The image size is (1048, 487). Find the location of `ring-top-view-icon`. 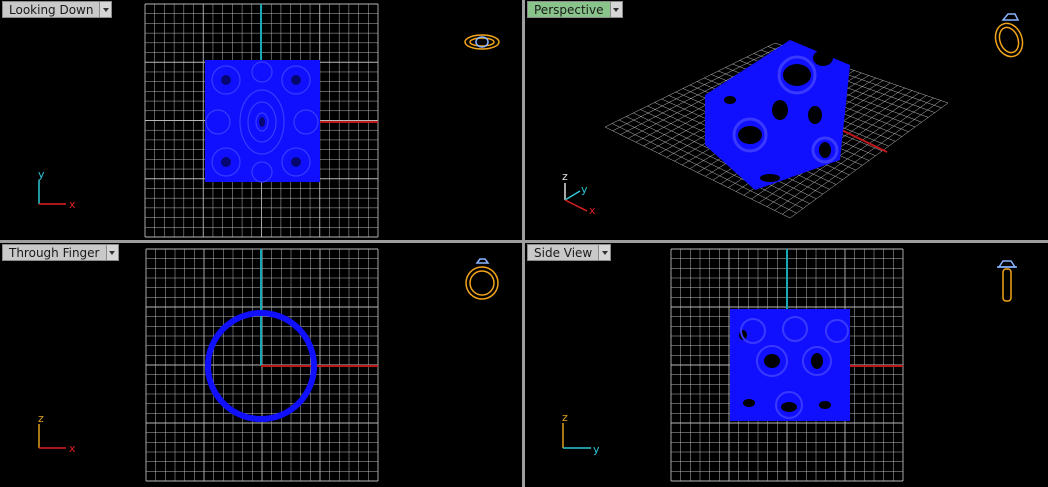

ring-top-view-icon is located at coordinates (482, 42).